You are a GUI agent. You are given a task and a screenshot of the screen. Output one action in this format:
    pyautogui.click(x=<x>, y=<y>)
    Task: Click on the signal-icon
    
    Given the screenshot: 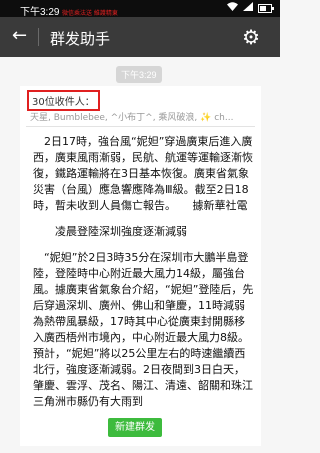 What is the action you would take?
    pyautogui.click(x=248, y=8)
    